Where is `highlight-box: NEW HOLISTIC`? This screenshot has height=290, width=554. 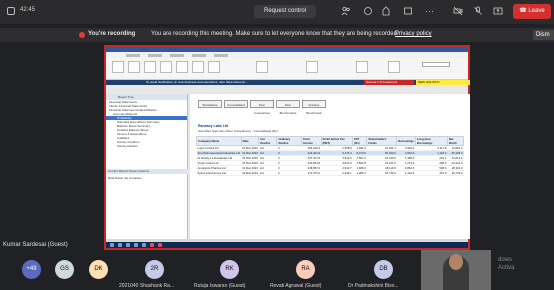 highlight-box: NEW HOLISTIC is located at coordinates (443, 82).